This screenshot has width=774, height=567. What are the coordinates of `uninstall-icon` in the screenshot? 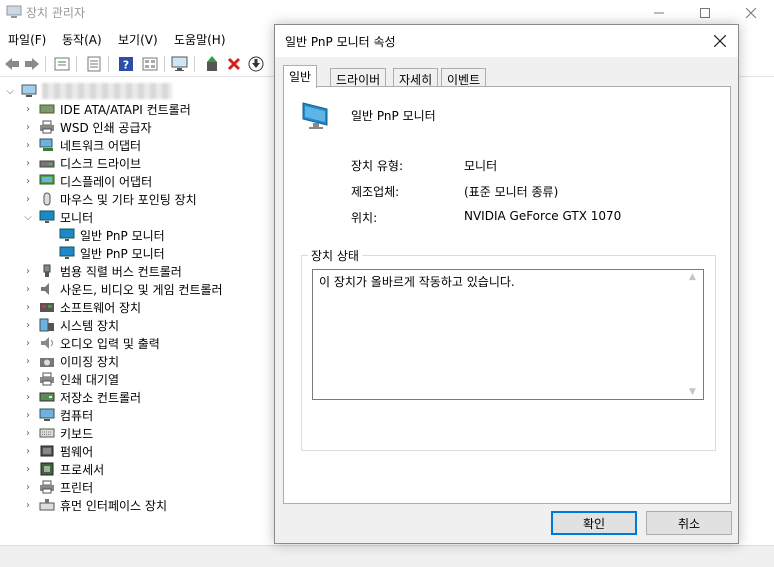 It's located at (234, 64).